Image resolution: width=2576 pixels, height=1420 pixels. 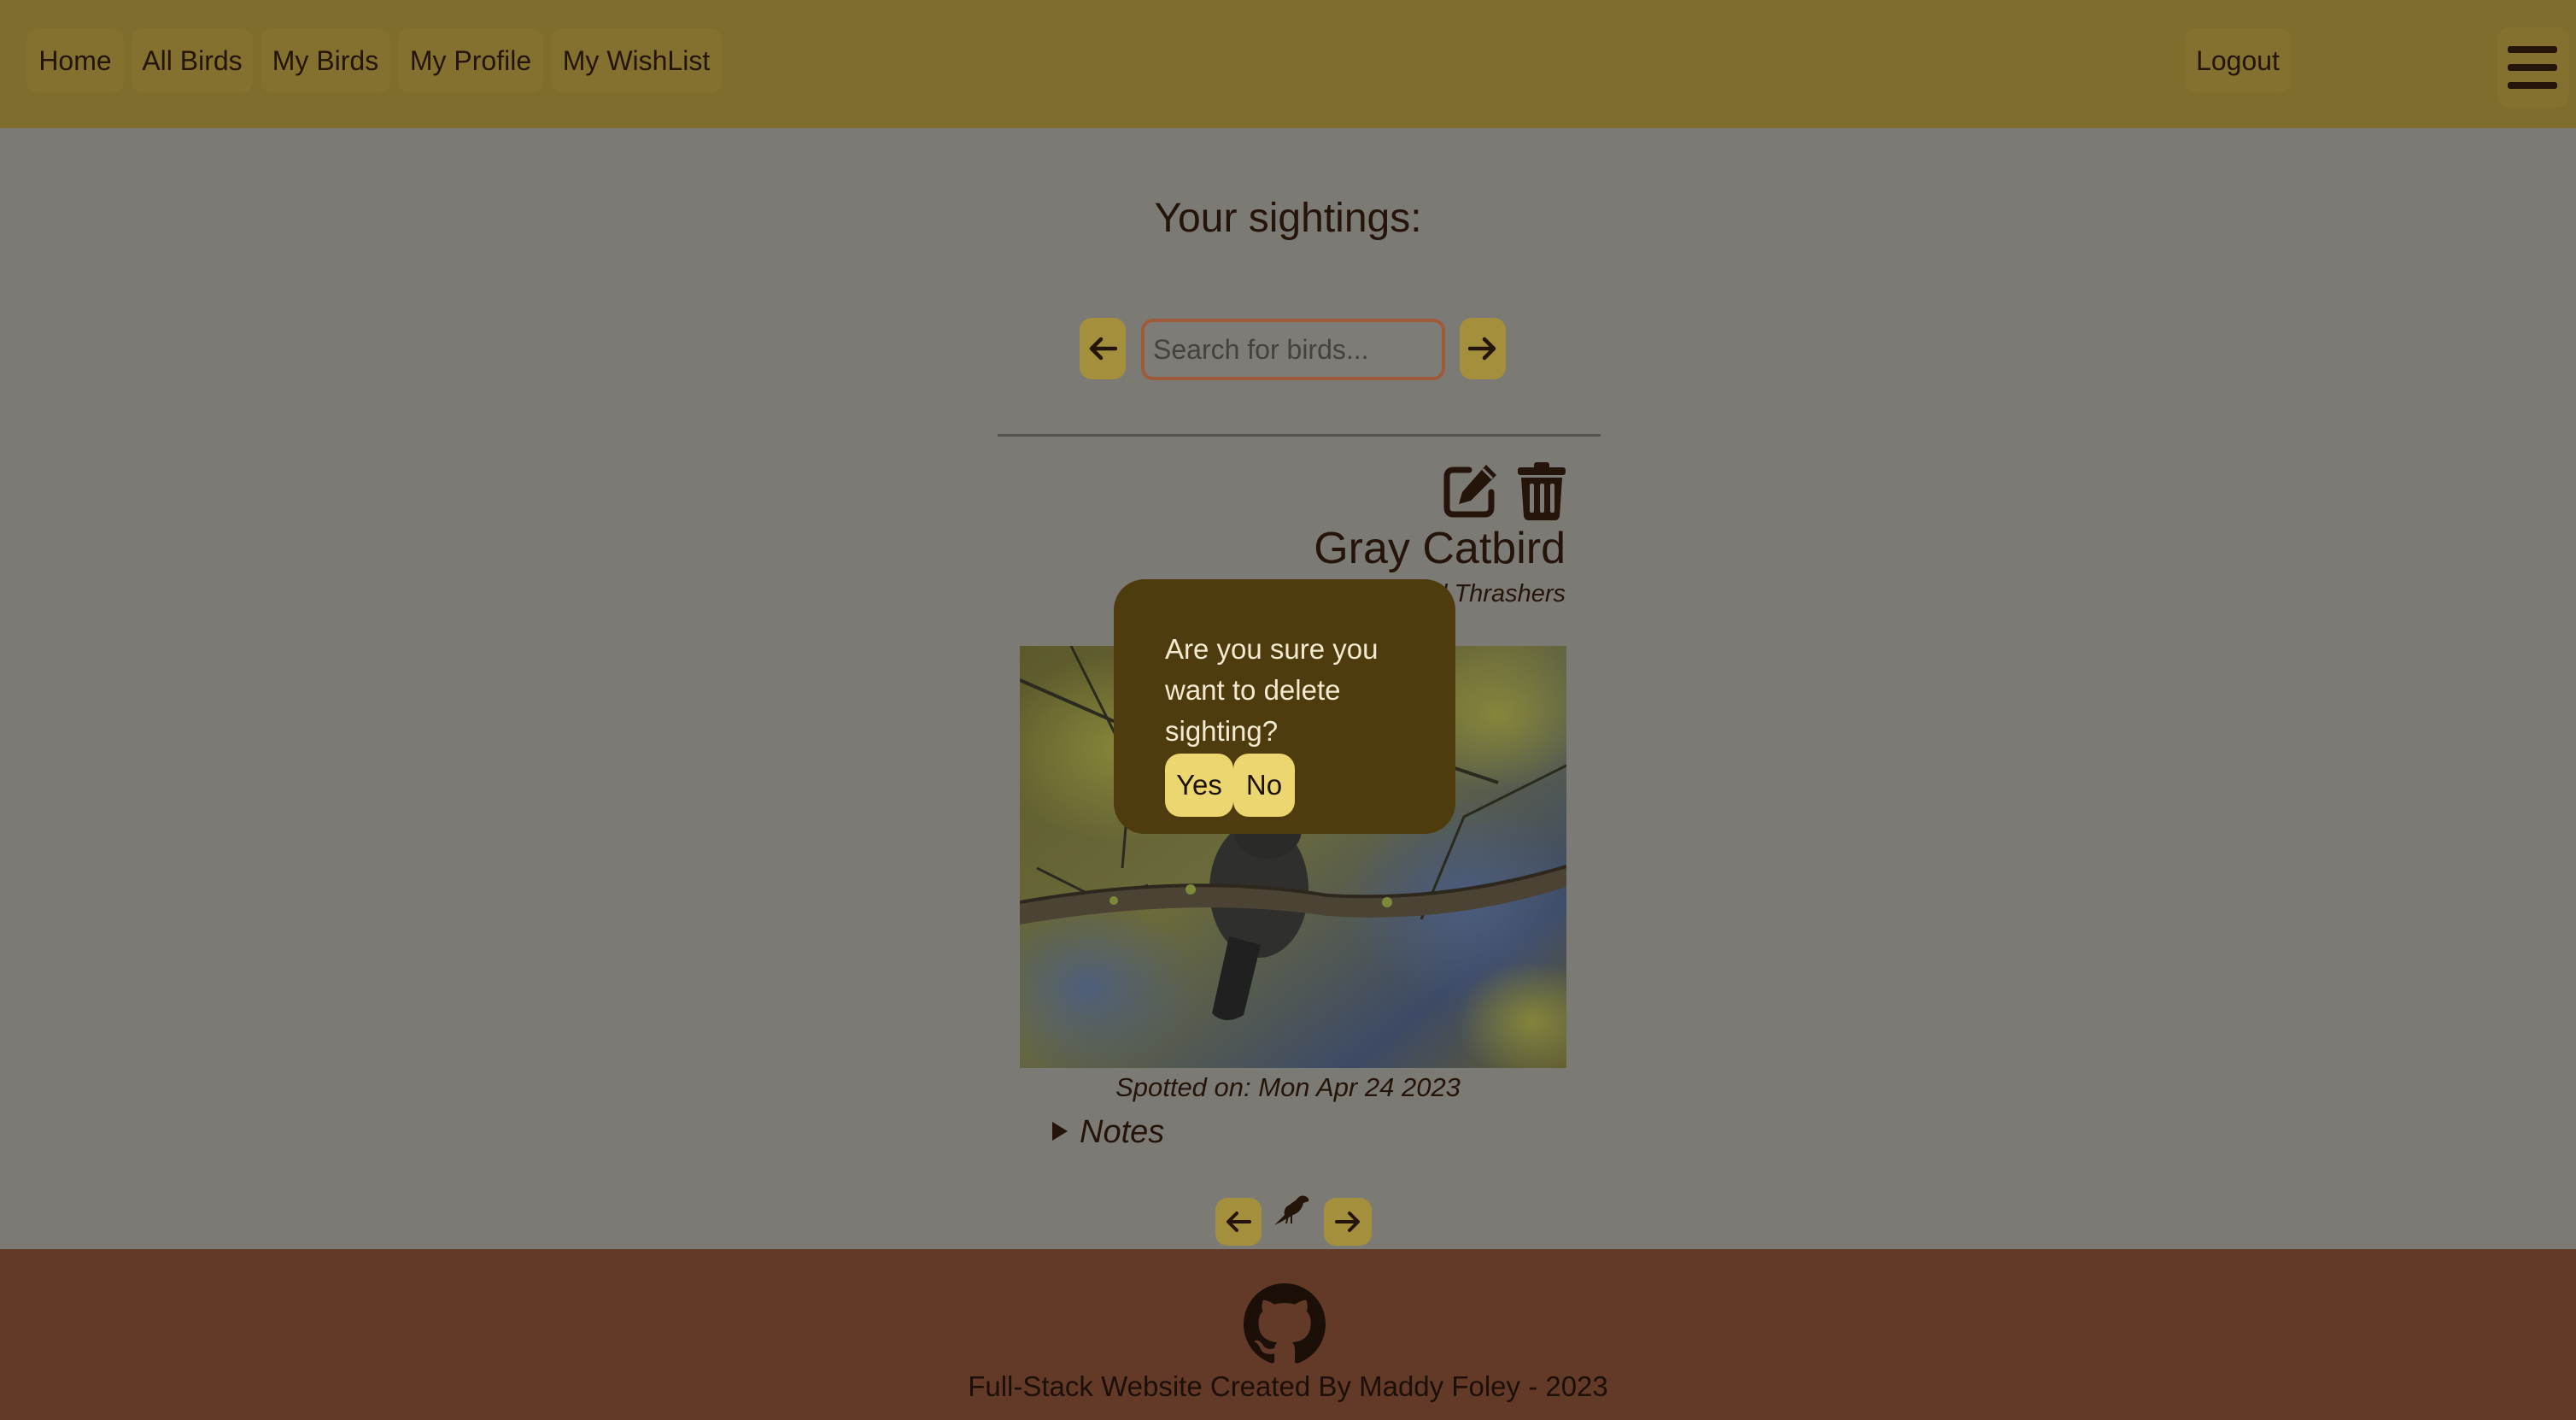 What do you see at coordinates (1293, 349) in the screenshot?
I see `search-input` at bounding box center [1293, 349].